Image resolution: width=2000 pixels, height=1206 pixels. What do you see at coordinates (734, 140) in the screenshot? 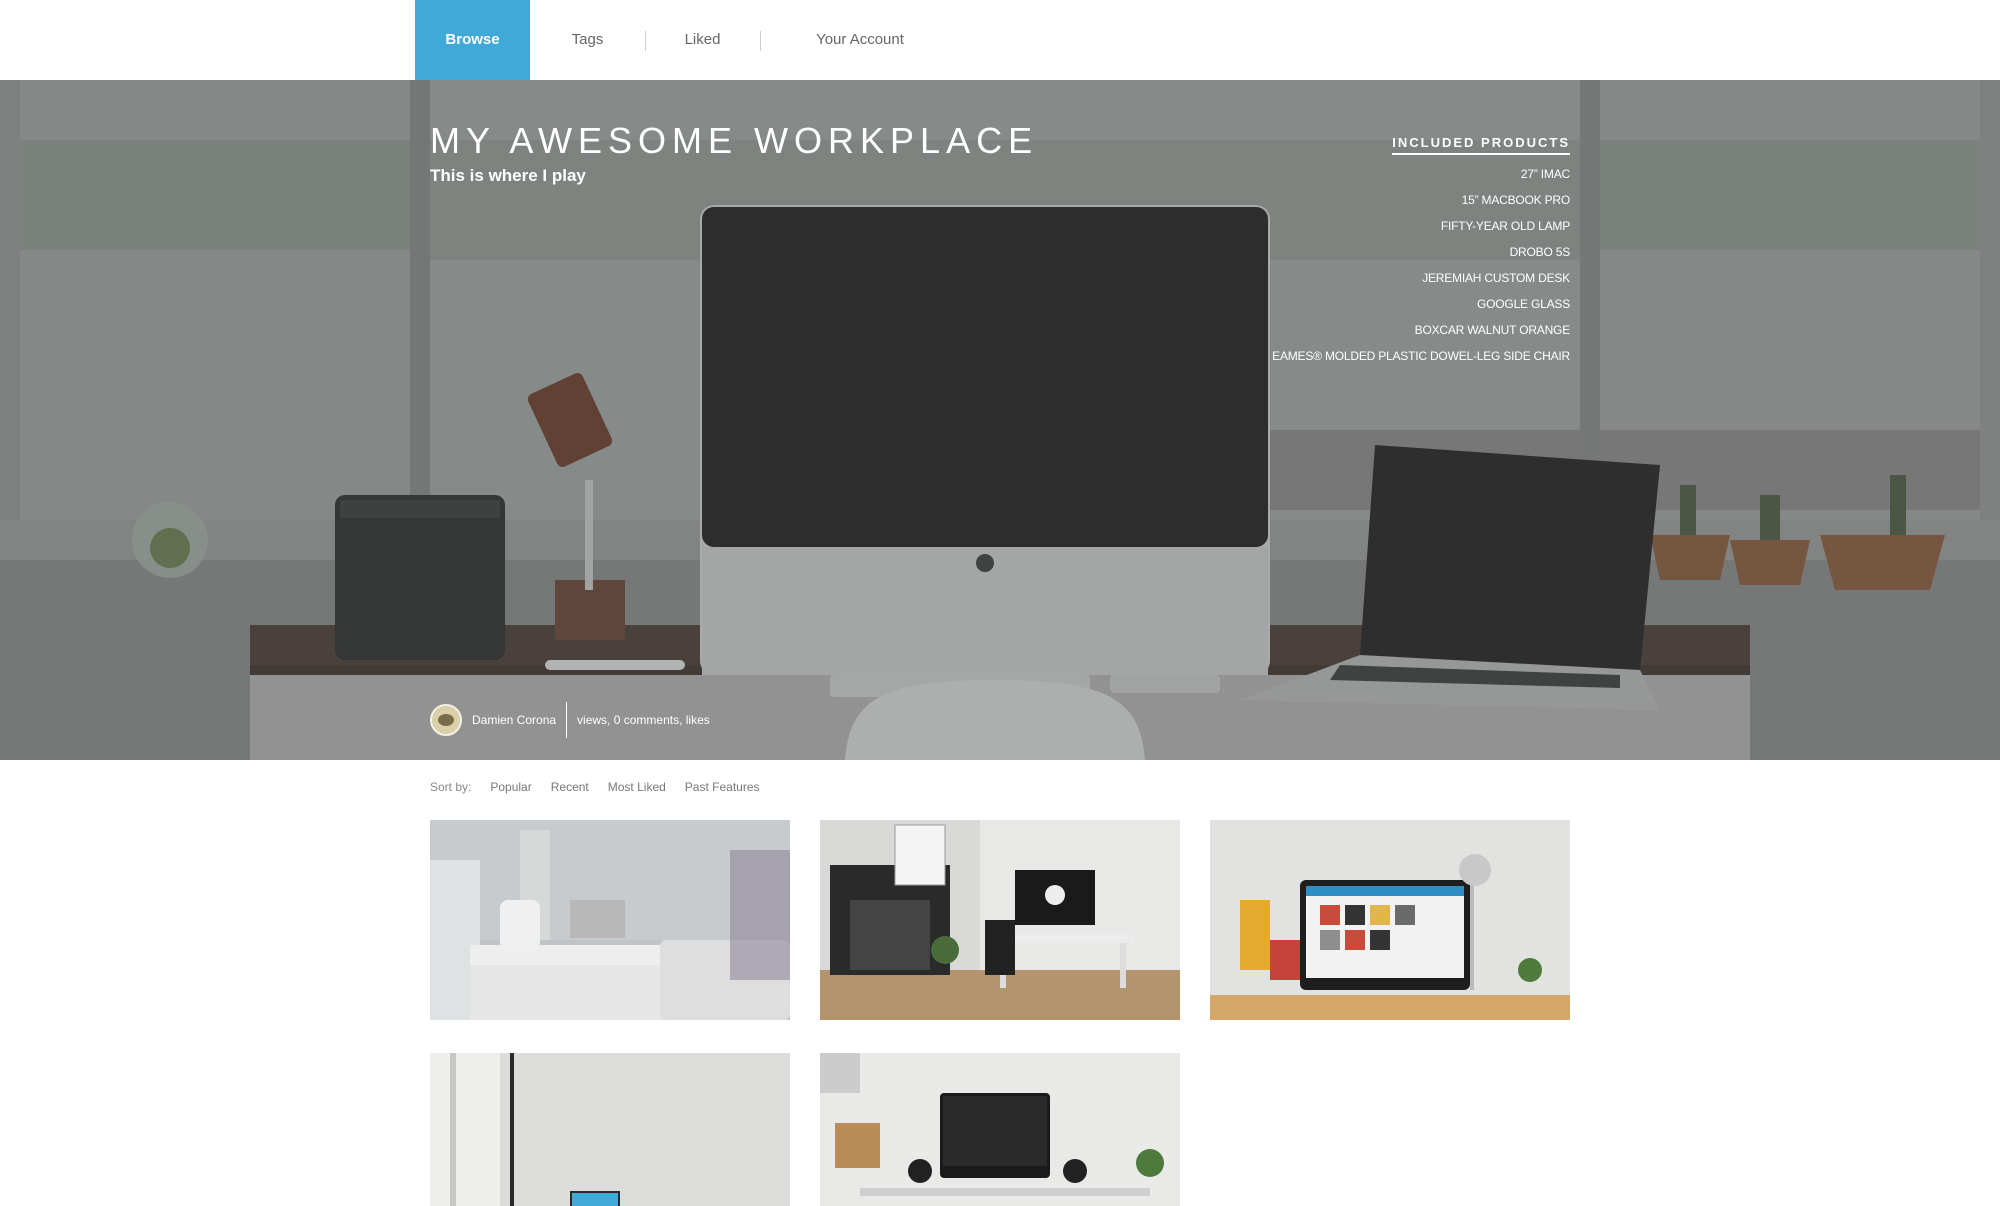
I see `feature-title: MY AWESOME WORKPLACE` at bounding box center [734, 140].